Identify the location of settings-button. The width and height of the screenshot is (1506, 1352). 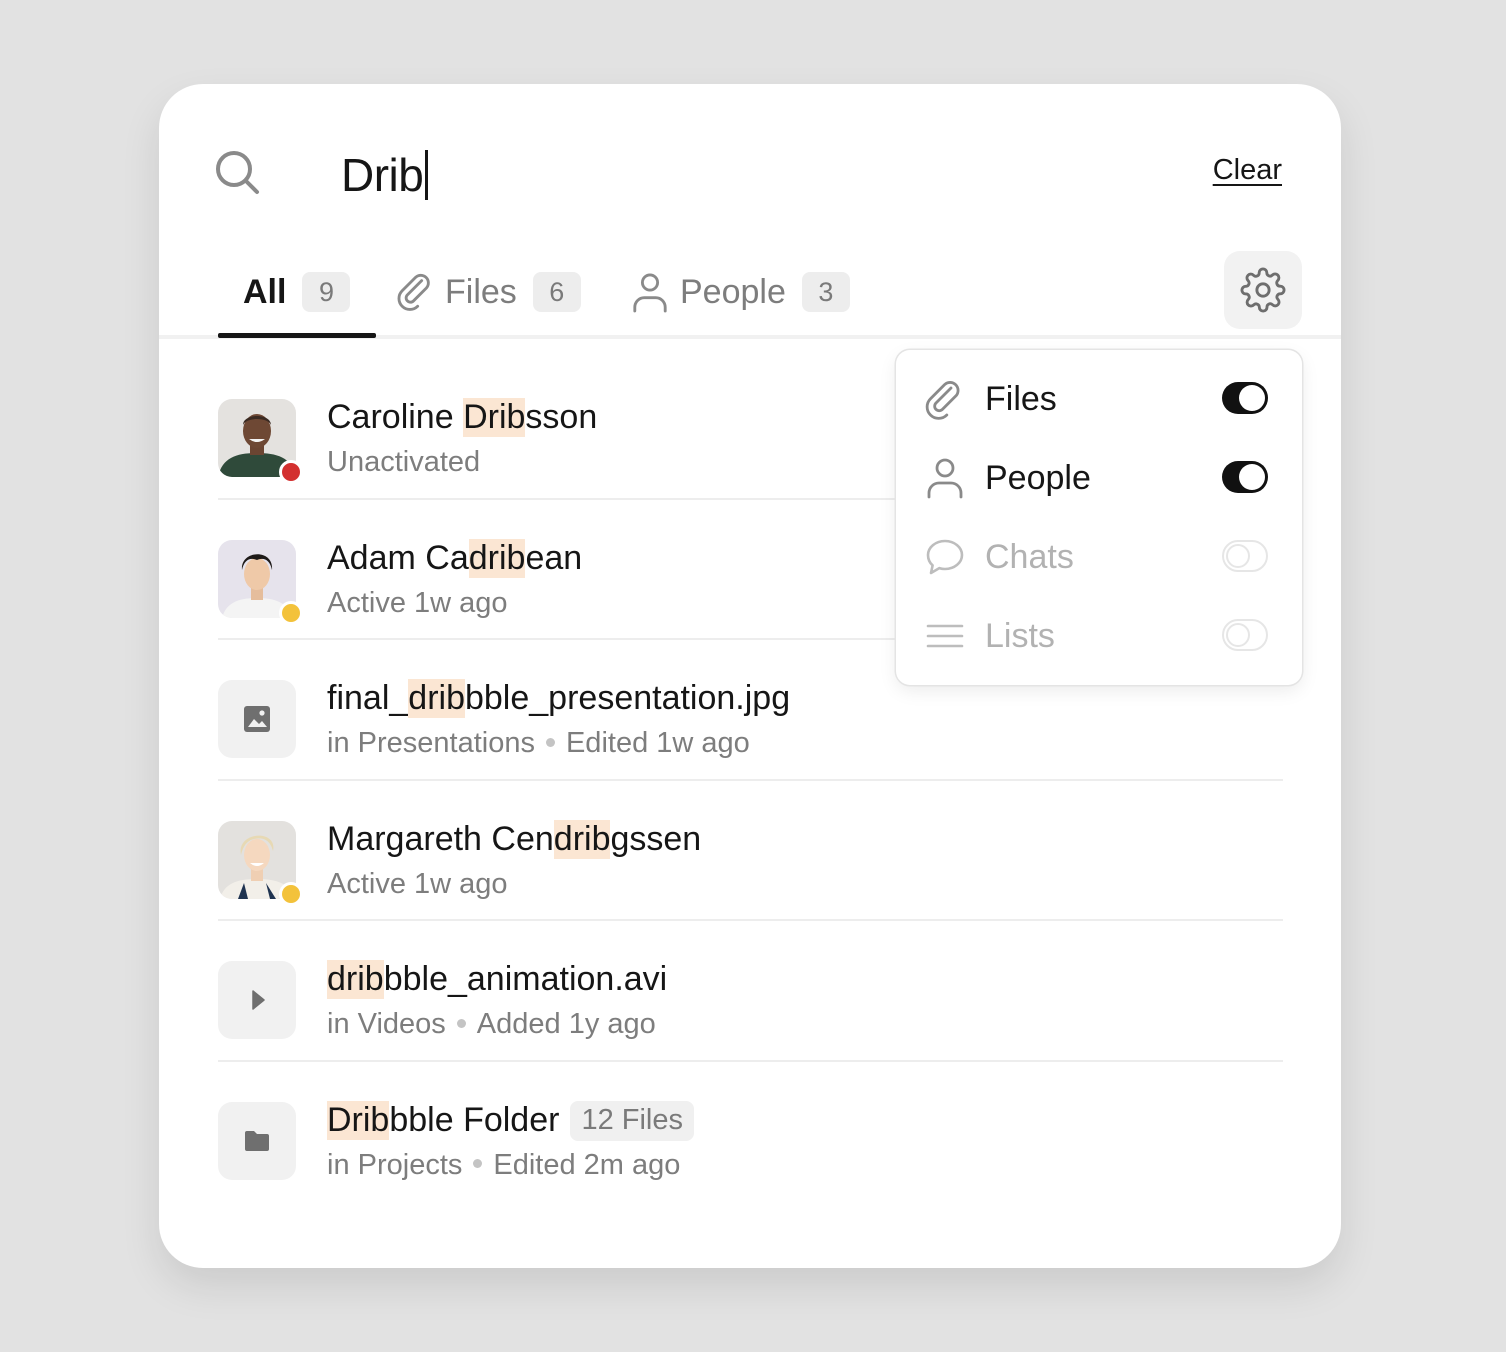
(1263, 290).